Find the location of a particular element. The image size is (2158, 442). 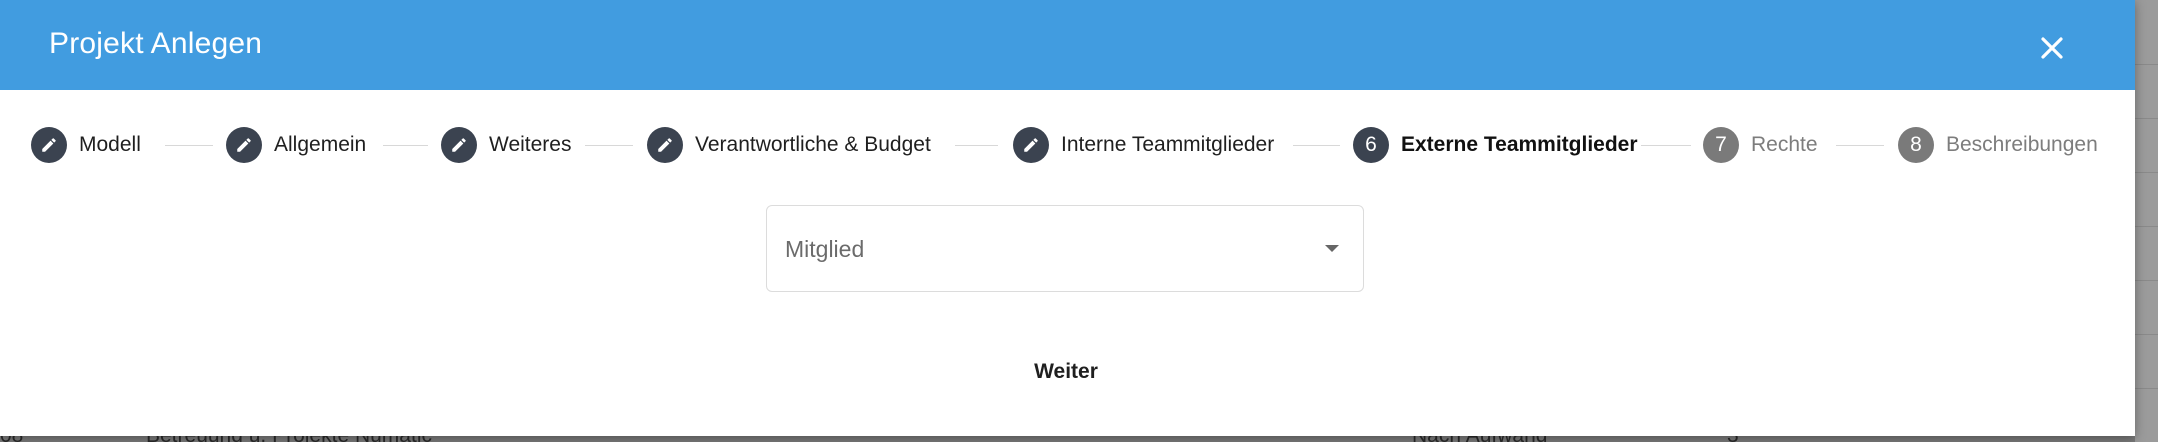

step-label: Allgemein is located at coordinates (320, 144).